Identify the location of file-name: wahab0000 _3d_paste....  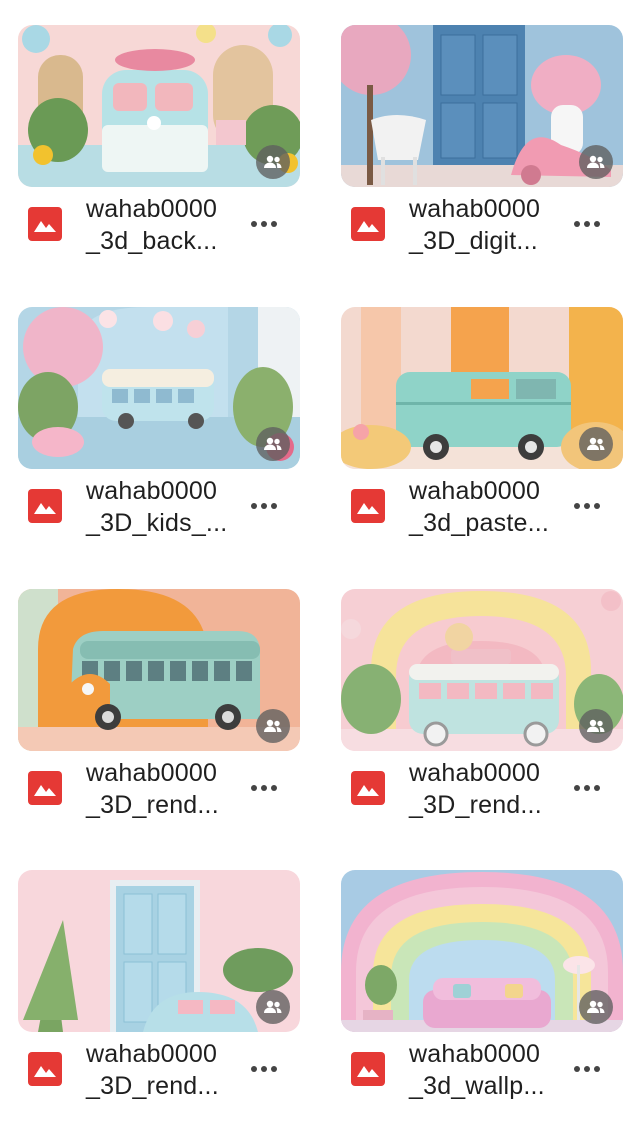
(494, 507).